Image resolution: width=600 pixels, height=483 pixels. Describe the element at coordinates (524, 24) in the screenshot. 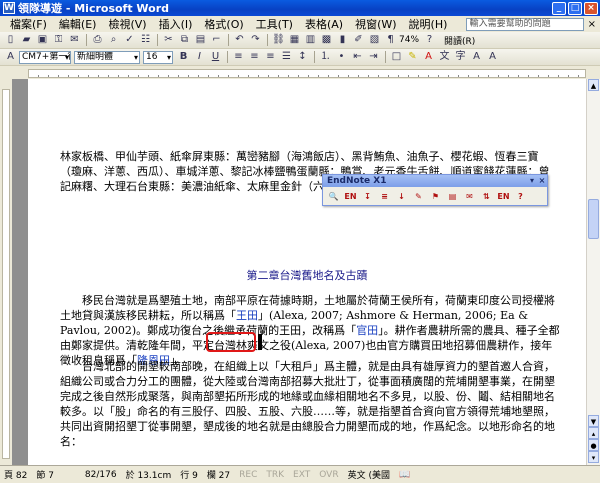

I see `help-search-input: 輸入需要幫助的問題` at that location.